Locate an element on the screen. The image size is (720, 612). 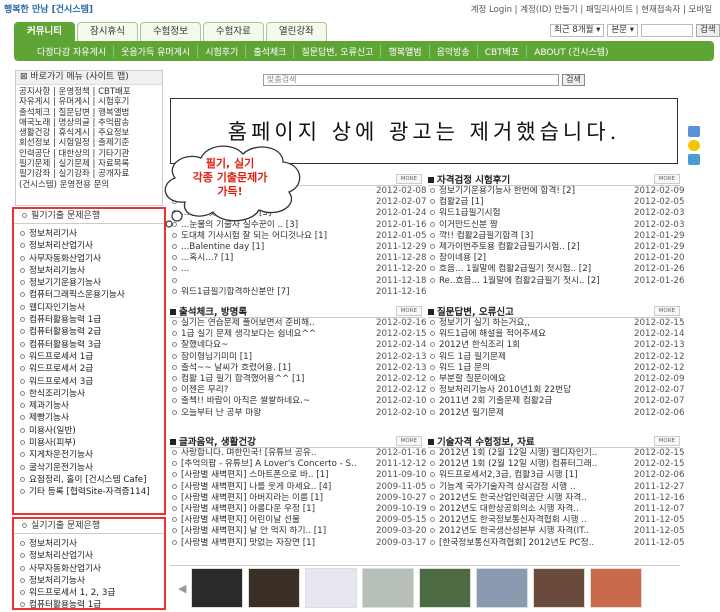
post-row: 2012년 한식조리 1회 2012-02-13 is located at coordinates (556, 345).